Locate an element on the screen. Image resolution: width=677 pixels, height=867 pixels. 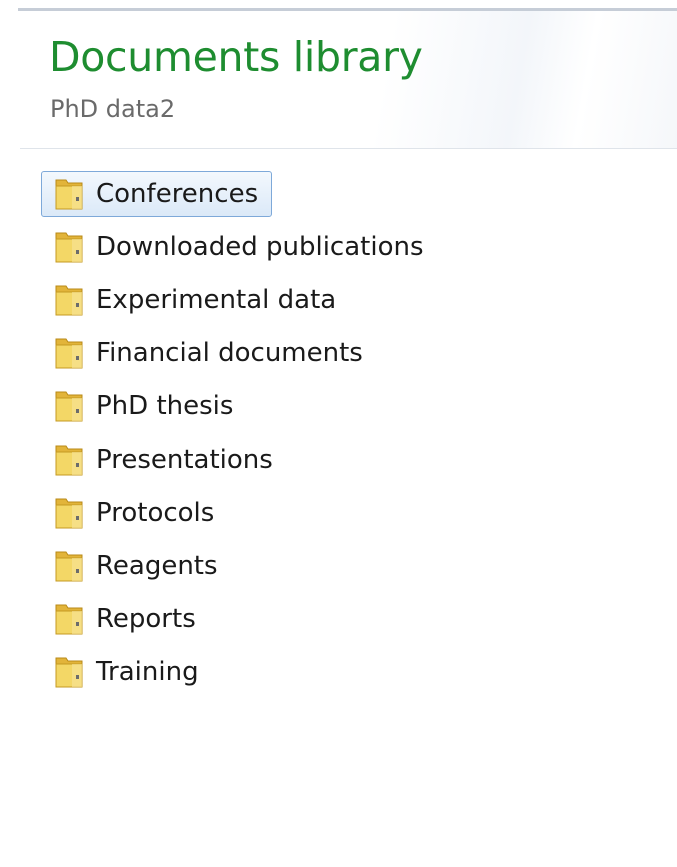
folder-item-training: Training is located at coordinates (351, 672).